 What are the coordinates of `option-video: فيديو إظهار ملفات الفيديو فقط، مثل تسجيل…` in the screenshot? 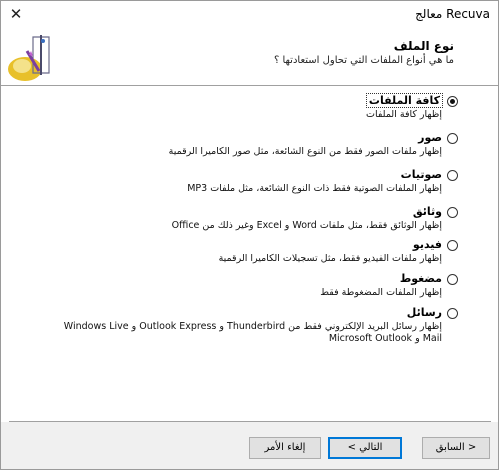 It's located at (249, 252).